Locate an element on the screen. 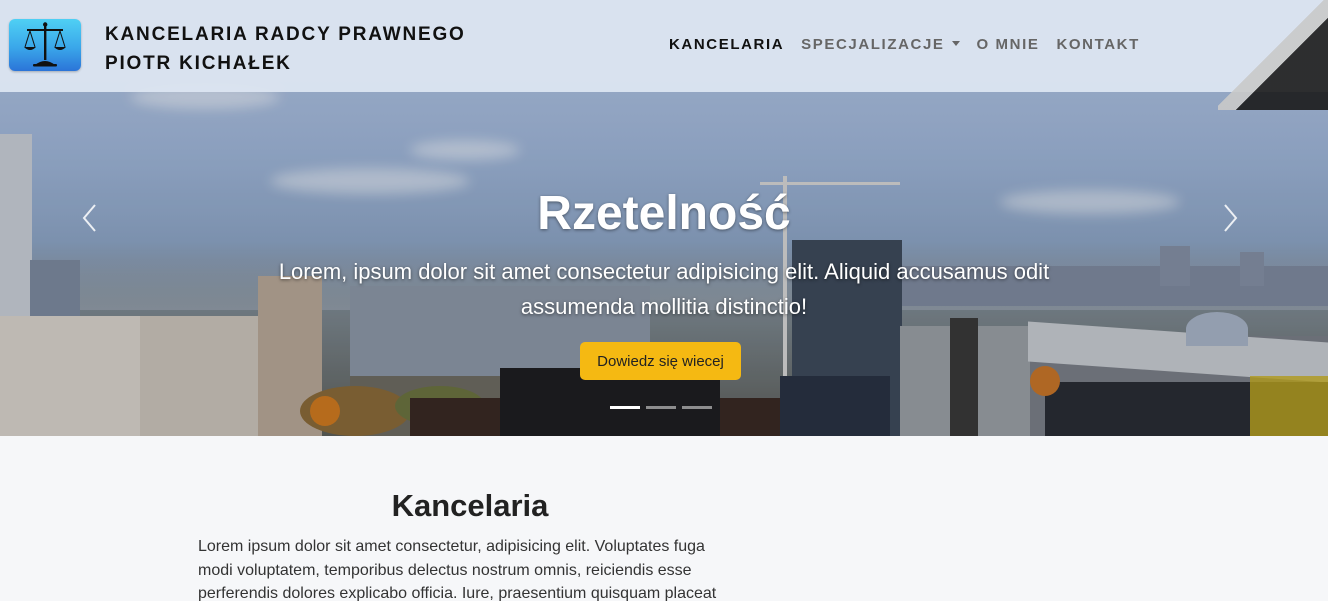 This screenshot has height=601, width=1328. brand-line-1: KANCELARIA RADCY PRAWNEGO is located at coordinates (285, 34).